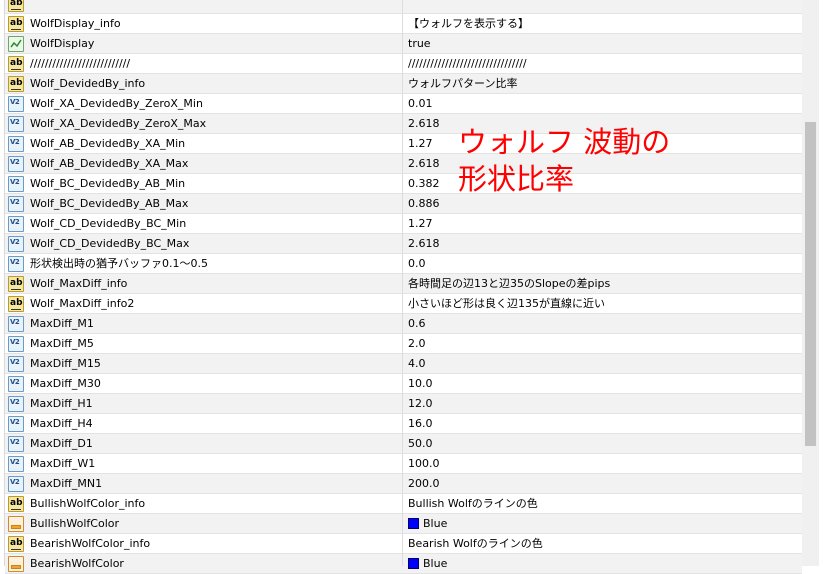  What do you see at coordinates (403, 444) in the screenshot?
I see `parameter-row: V2 MaxDiff_D1 50.0` at bounding box center [403, 444].